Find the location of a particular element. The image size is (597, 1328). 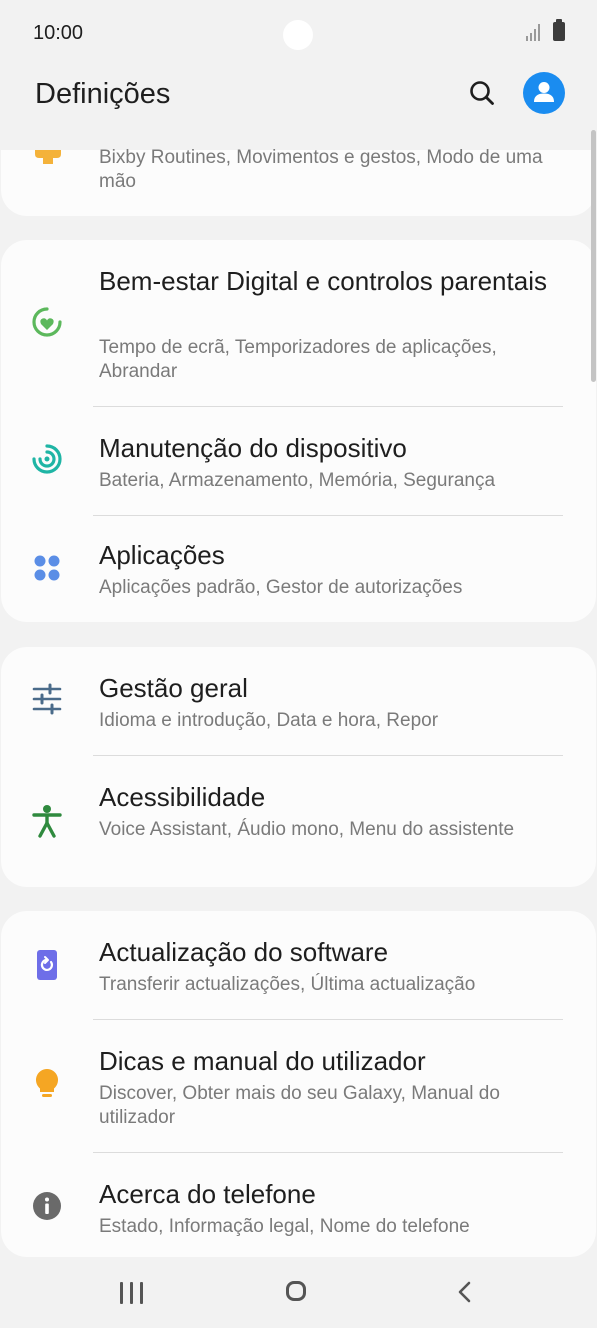

settings-item-title: Acerca do telefone is located at coordinates (207, 1194).